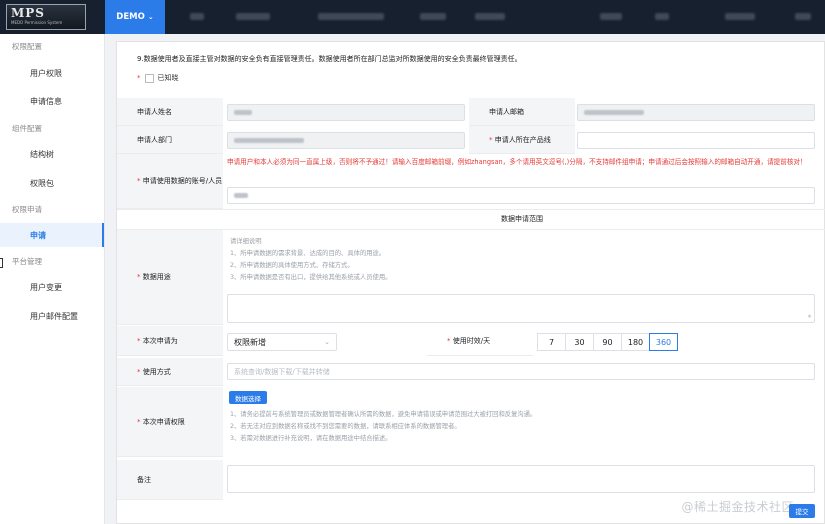  Describe the element at coordinates (27, 261) in the screenshot. I see `sidebar-group-platform-admin: 平台管理` at that location.